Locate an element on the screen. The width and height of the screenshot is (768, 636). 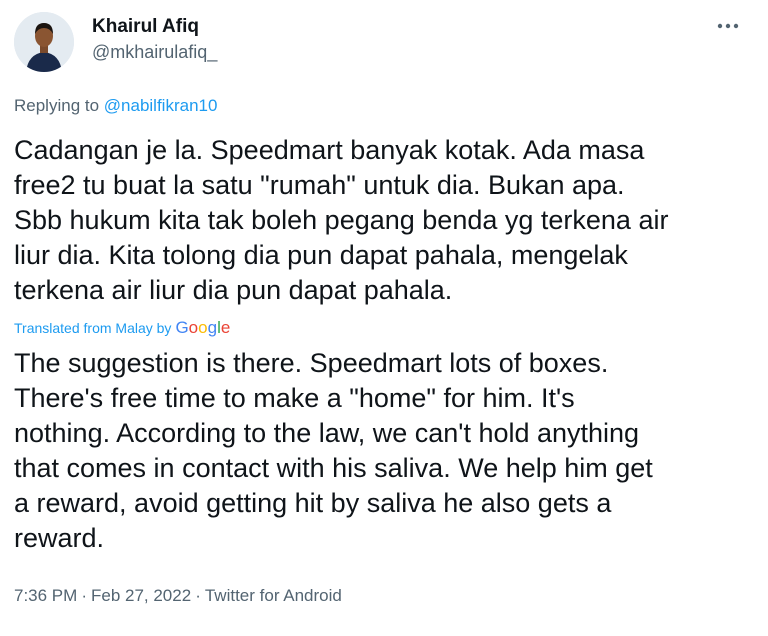
google-logo: Google is located at coordinates (202, 328).